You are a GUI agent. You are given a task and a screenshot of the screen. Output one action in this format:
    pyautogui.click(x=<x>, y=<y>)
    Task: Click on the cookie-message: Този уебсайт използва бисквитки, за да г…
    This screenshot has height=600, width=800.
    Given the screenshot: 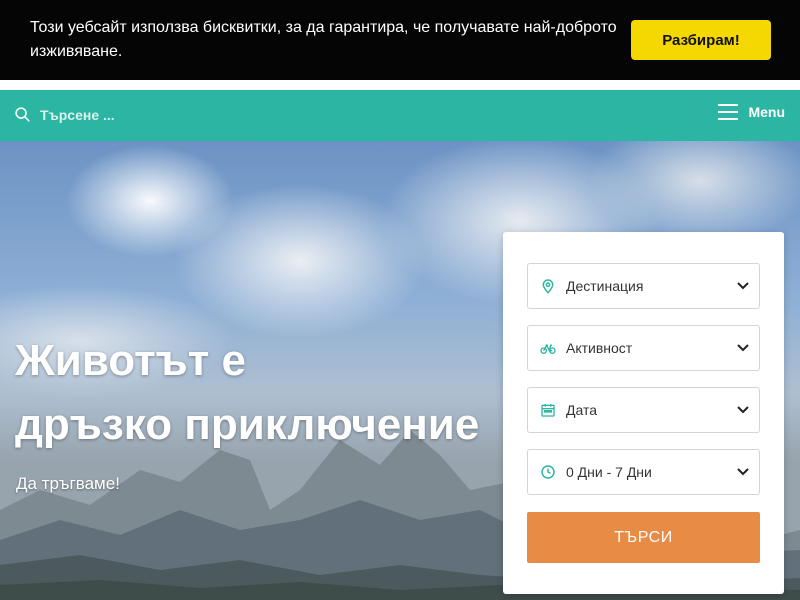 What is the action you would take?
    pyautogui.click(x=323, y=39)
    